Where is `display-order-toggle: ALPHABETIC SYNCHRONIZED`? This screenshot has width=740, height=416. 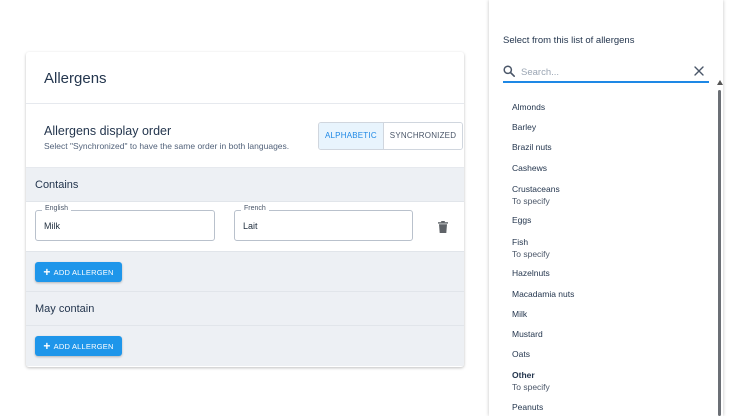
display-order-toggle: ALPHABETIC SYNCHRONIZED is located at coordinates (391, 136).